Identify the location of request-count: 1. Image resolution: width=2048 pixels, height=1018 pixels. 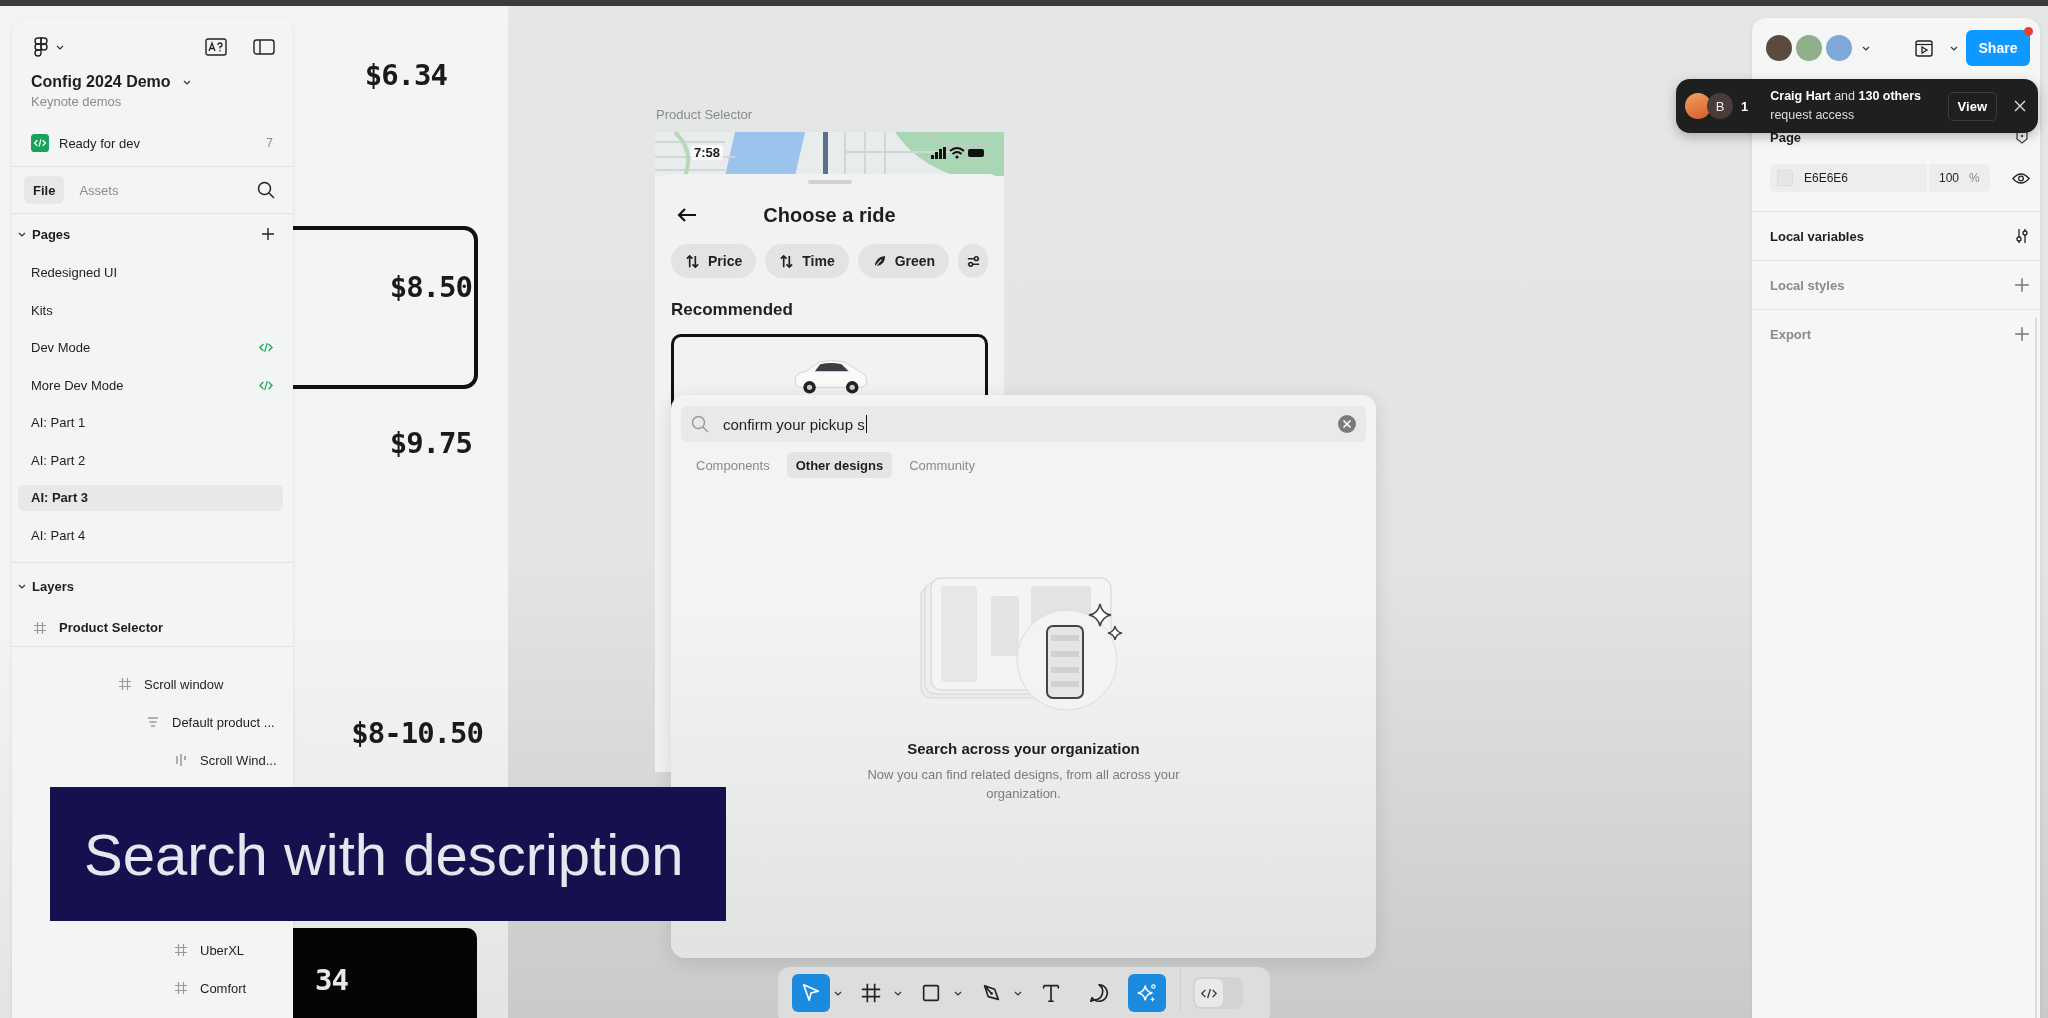
(1745, 106).